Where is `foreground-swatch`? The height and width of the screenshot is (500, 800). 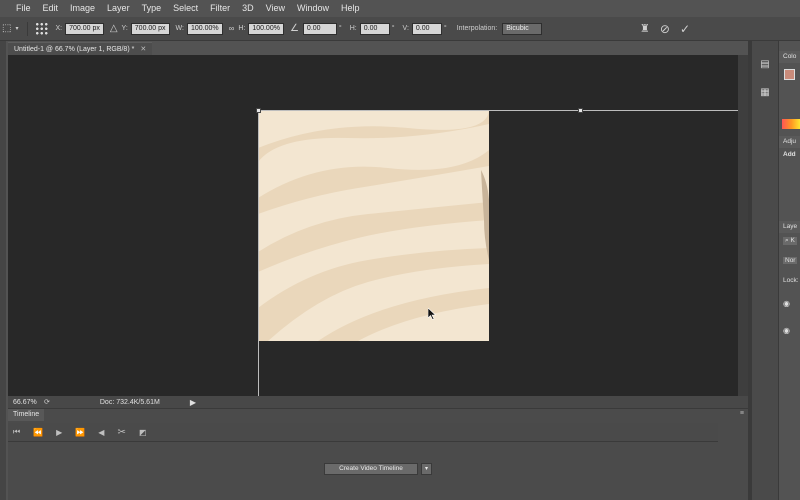
foreground-swatch is located at coordinates (789, 74).